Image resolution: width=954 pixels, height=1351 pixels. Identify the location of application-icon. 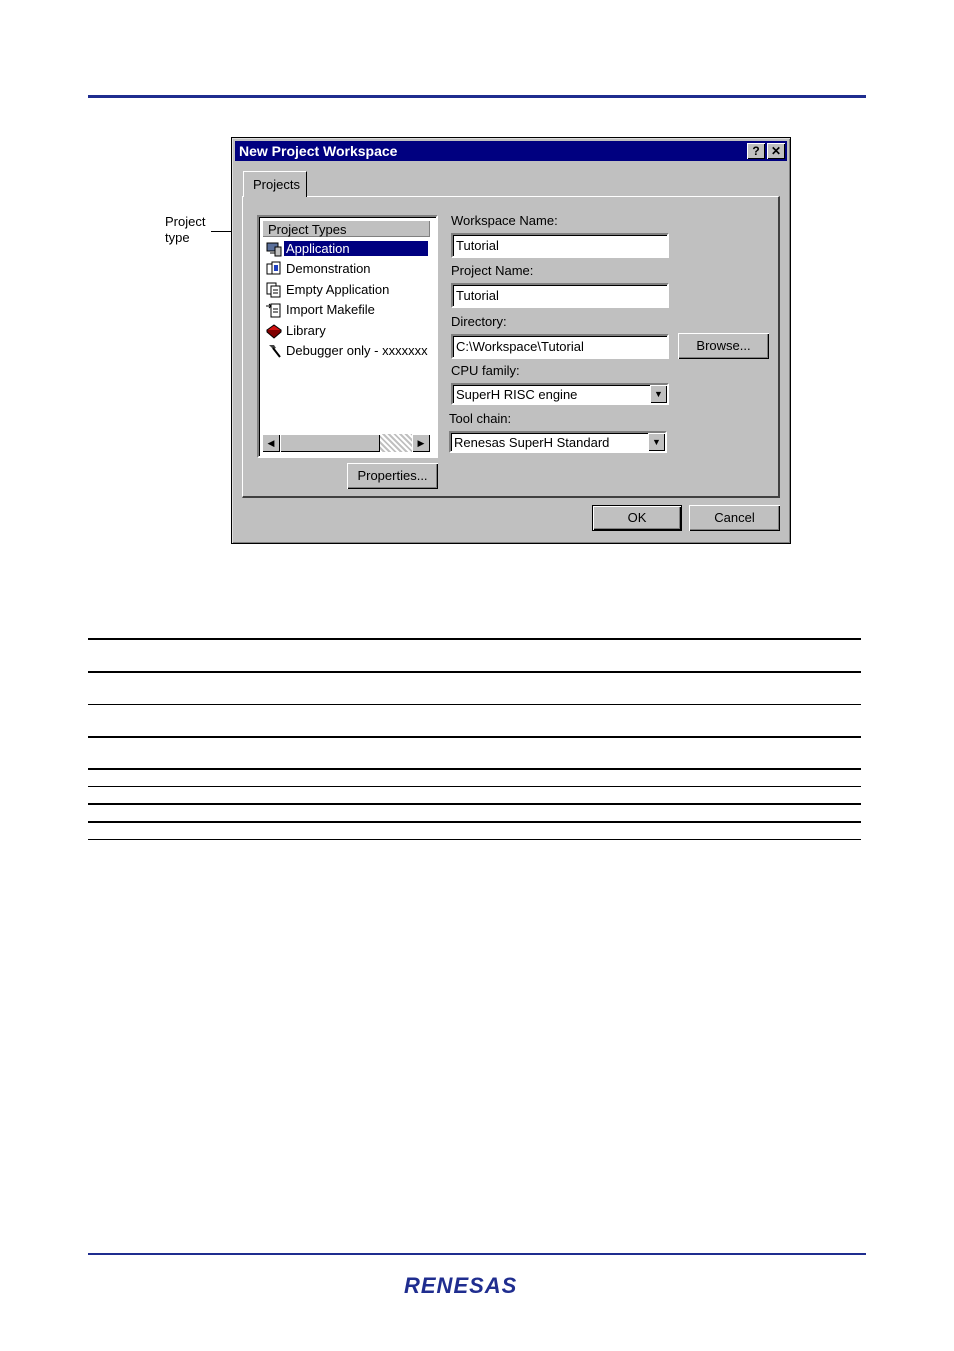
(274, 249).